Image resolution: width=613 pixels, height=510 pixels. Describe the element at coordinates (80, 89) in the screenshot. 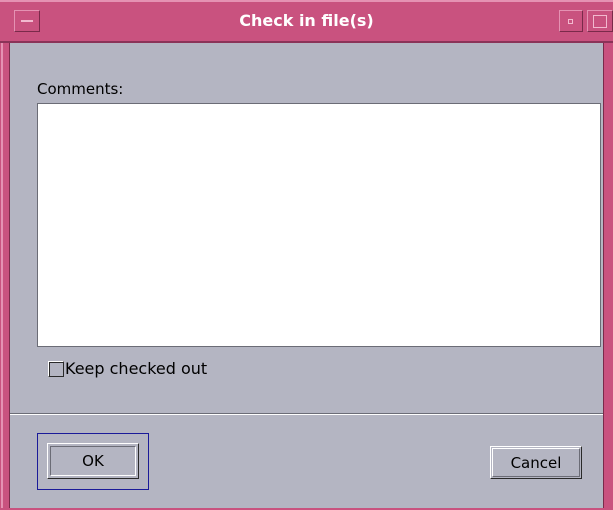

I see `comments-label: Comments:` at that location.